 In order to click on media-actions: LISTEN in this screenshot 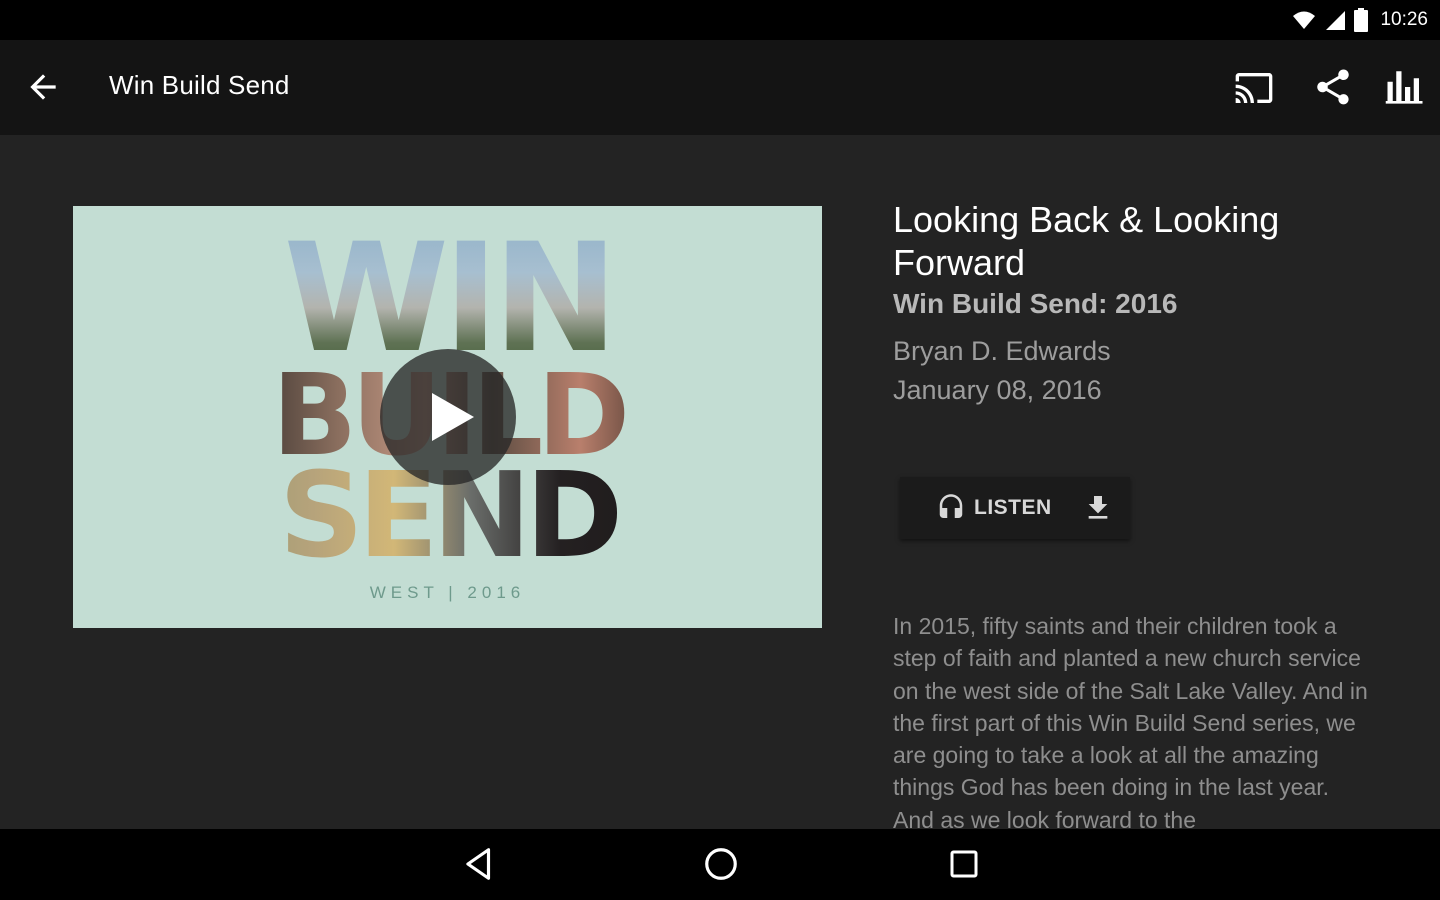, I will do `click(1015, 508)`.